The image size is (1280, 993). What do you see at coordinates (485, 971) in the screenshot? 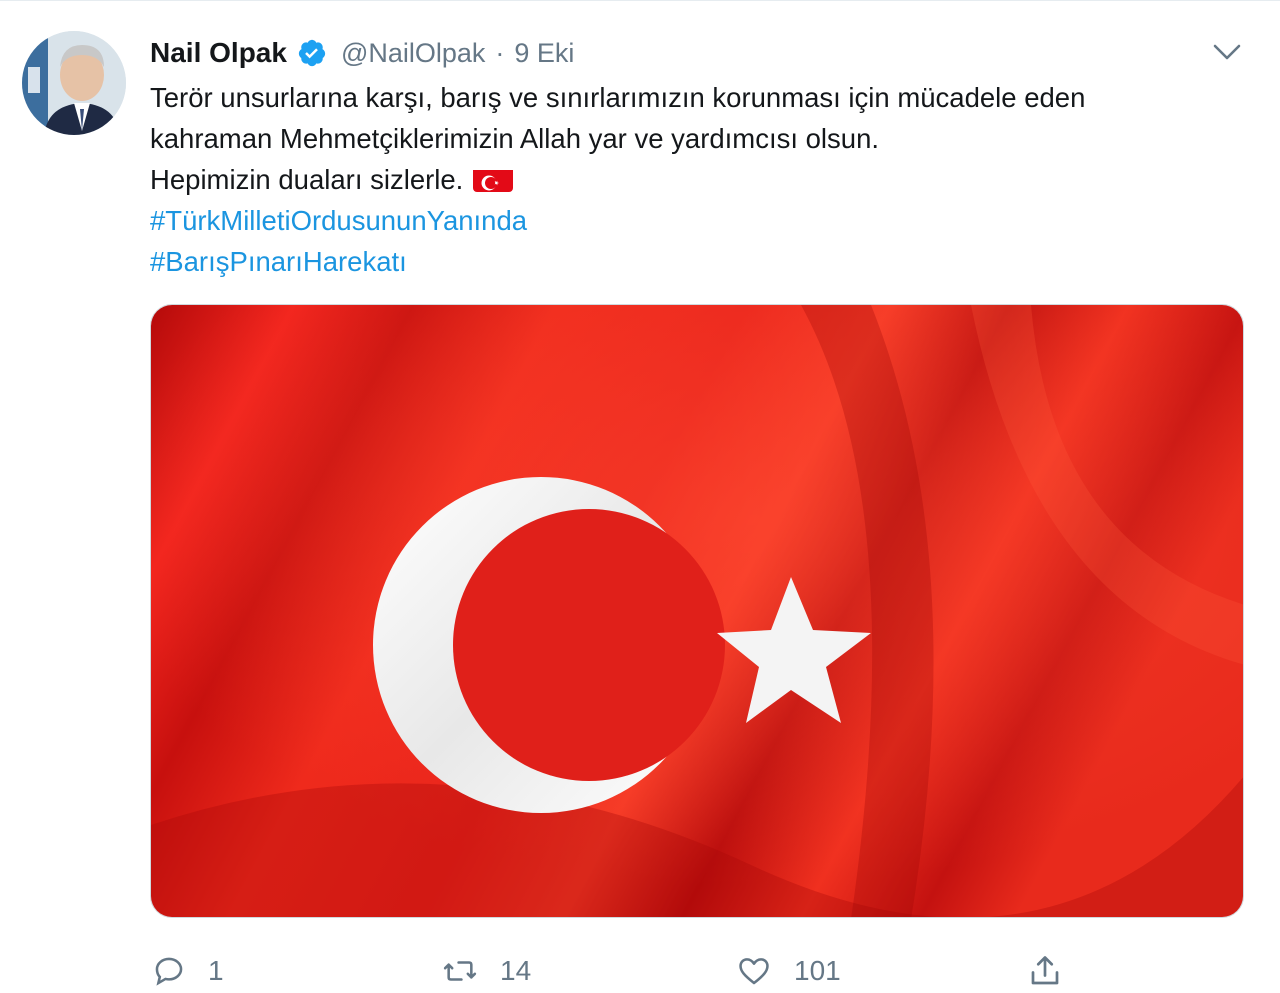
I see `retweet-button: 14` at bounding box center [485, 971].